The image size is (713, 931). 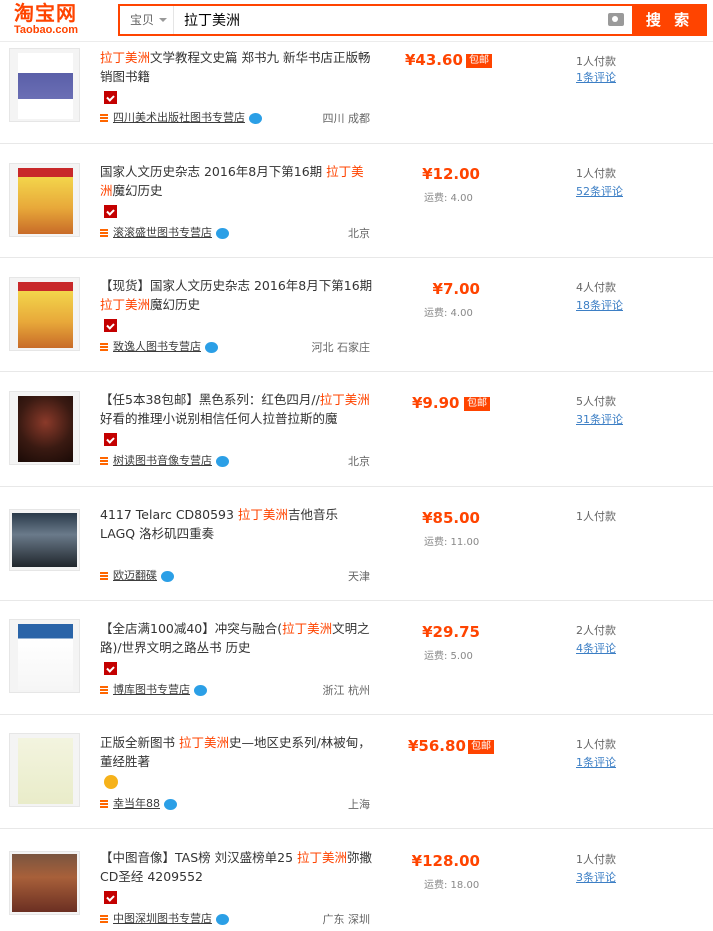 I want to click on search-button: 搜 索, so click(x=669, y=20).